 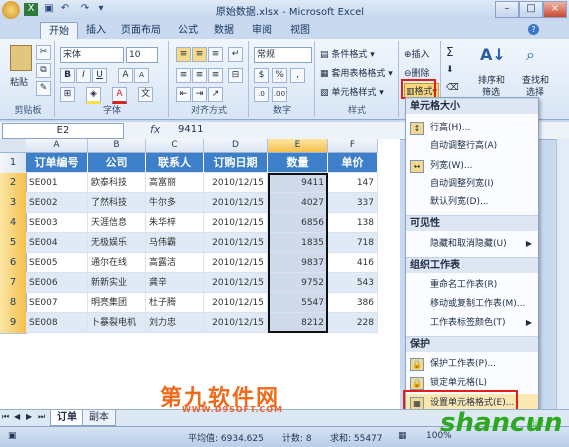 What do you see at coordinates (215, 75) in the screenshot?
I see `align-right-icon: ≡` at bounding box center [215, 75].